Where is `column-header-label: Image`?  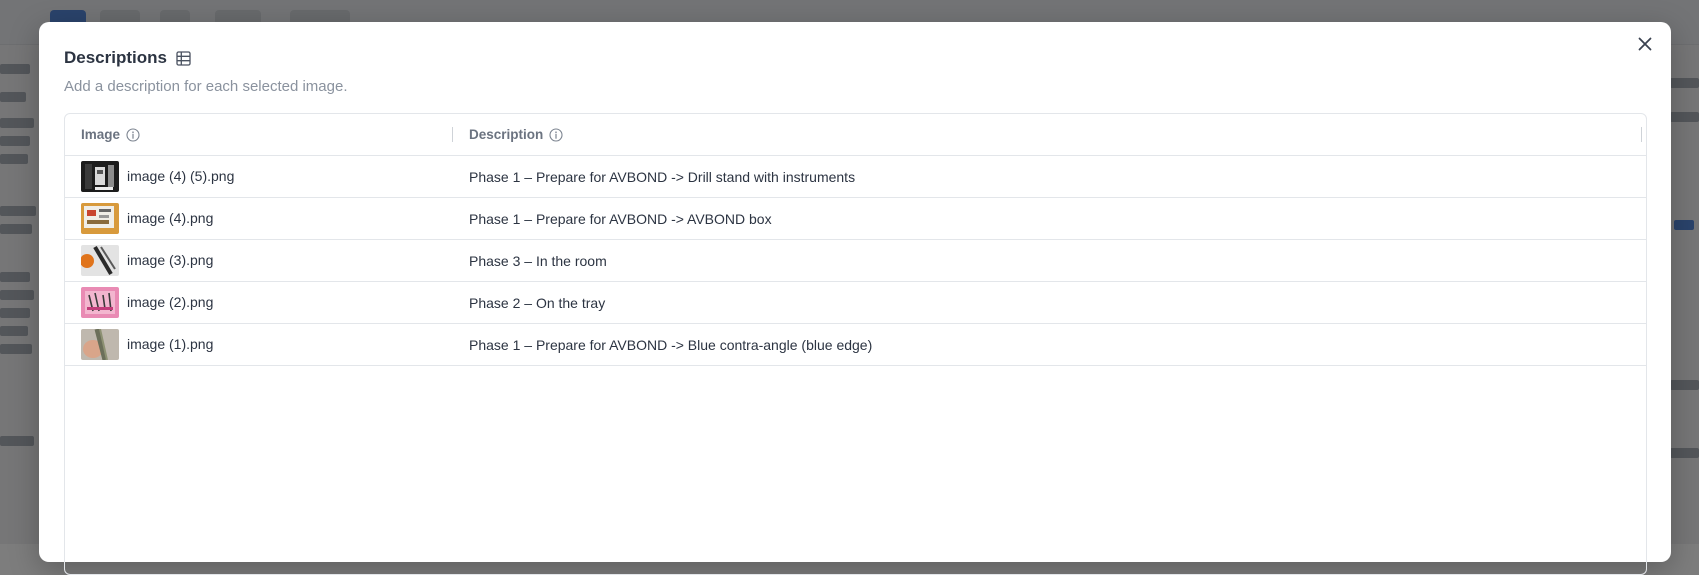 column-header-label: Image is located at coordinates (101, 134).